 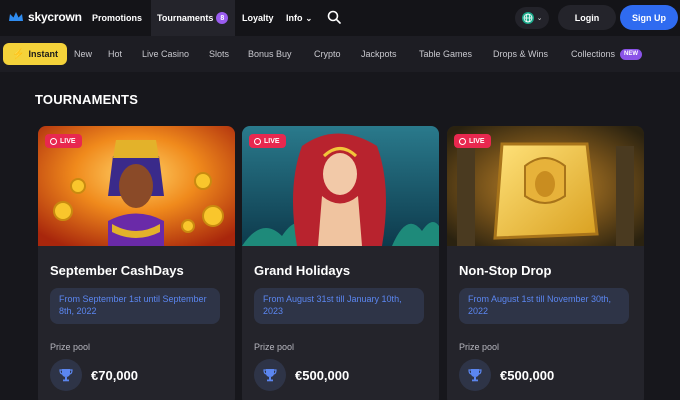 I want to click on nav-label: Loyalty, so click(x=258, y=18).